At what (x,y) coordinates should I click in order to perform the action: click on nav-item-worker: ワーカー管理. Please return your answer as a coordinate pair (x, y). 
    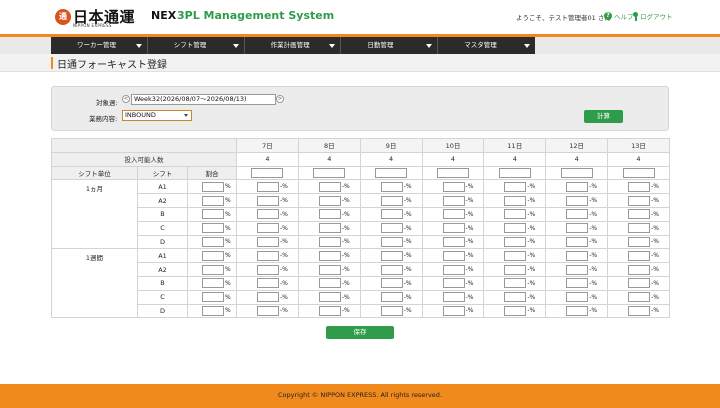
    Looking at the image, I should click on (99, 45).